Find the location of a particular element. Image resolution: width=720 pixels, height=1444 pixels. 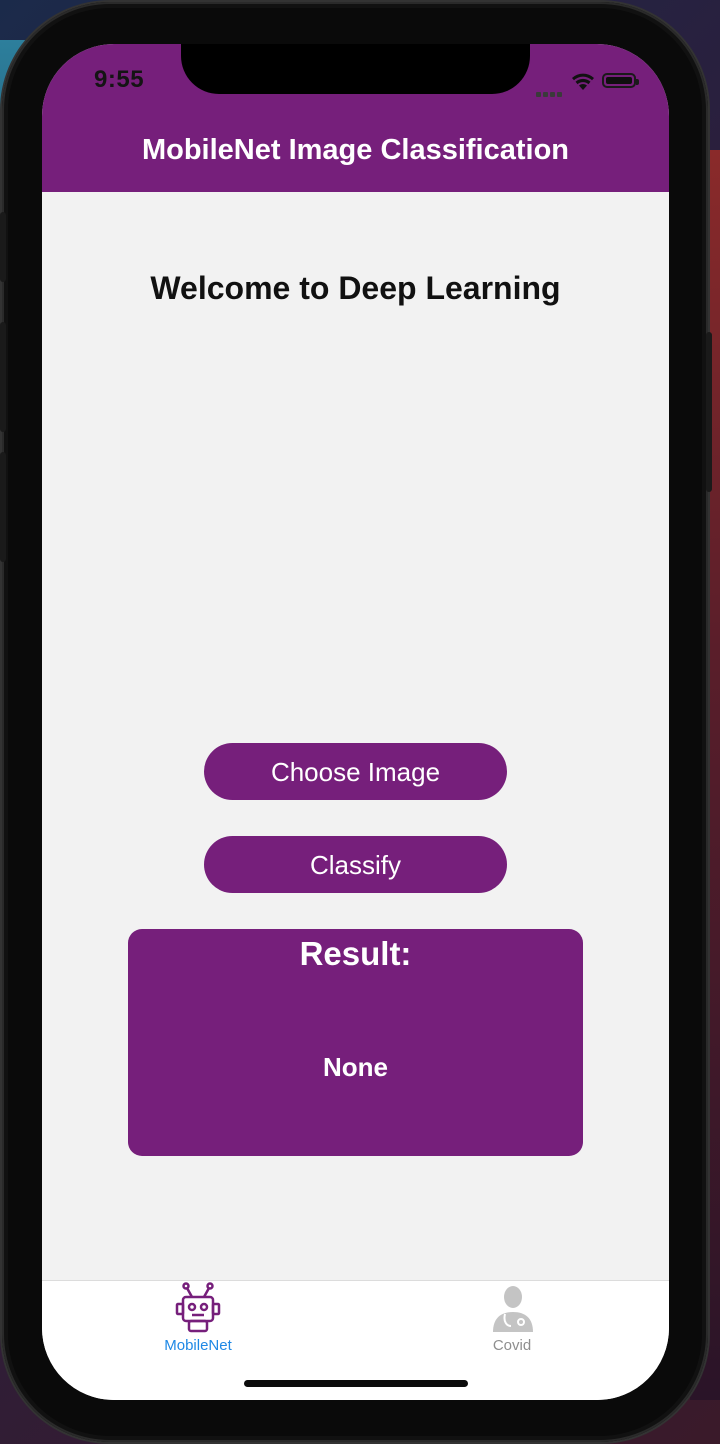

device-notch is located at coordinates (355, 69).